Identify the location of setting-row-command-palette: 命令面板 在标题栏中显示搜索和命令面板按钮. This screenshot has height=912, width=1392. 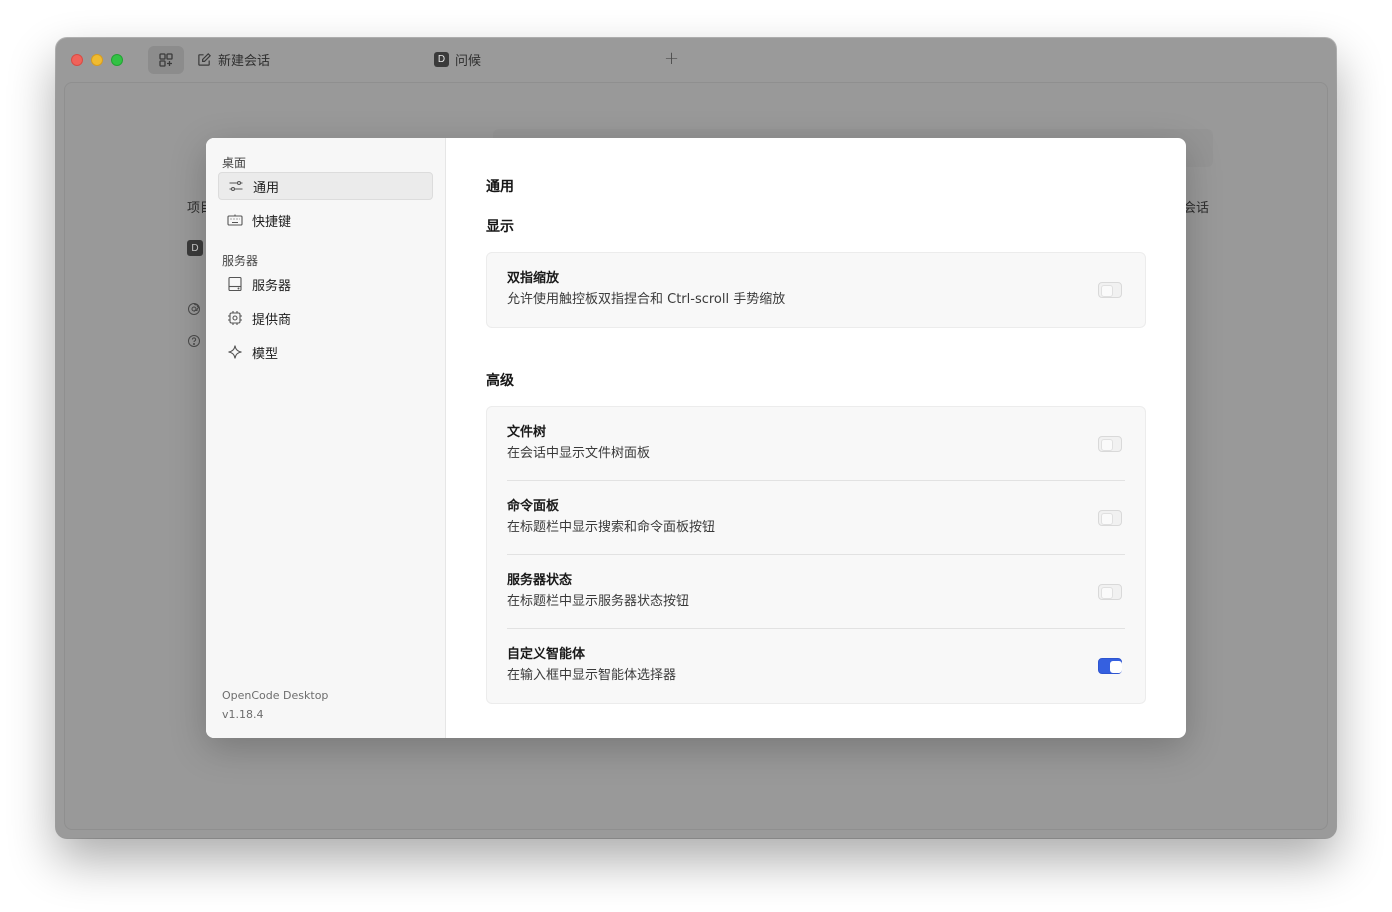
(816, 518).